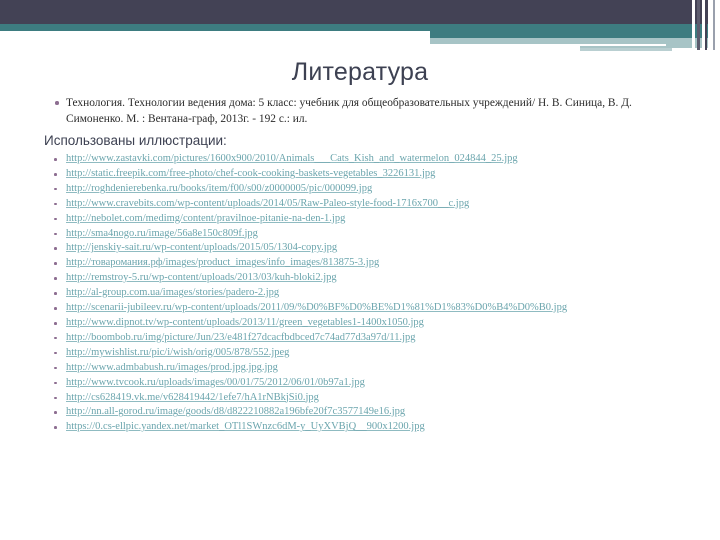 The width and height of the screenshot is (720, 540). Describe the element at coordinates (354, 31) in the screenshot. I see `teal-band` at that location.